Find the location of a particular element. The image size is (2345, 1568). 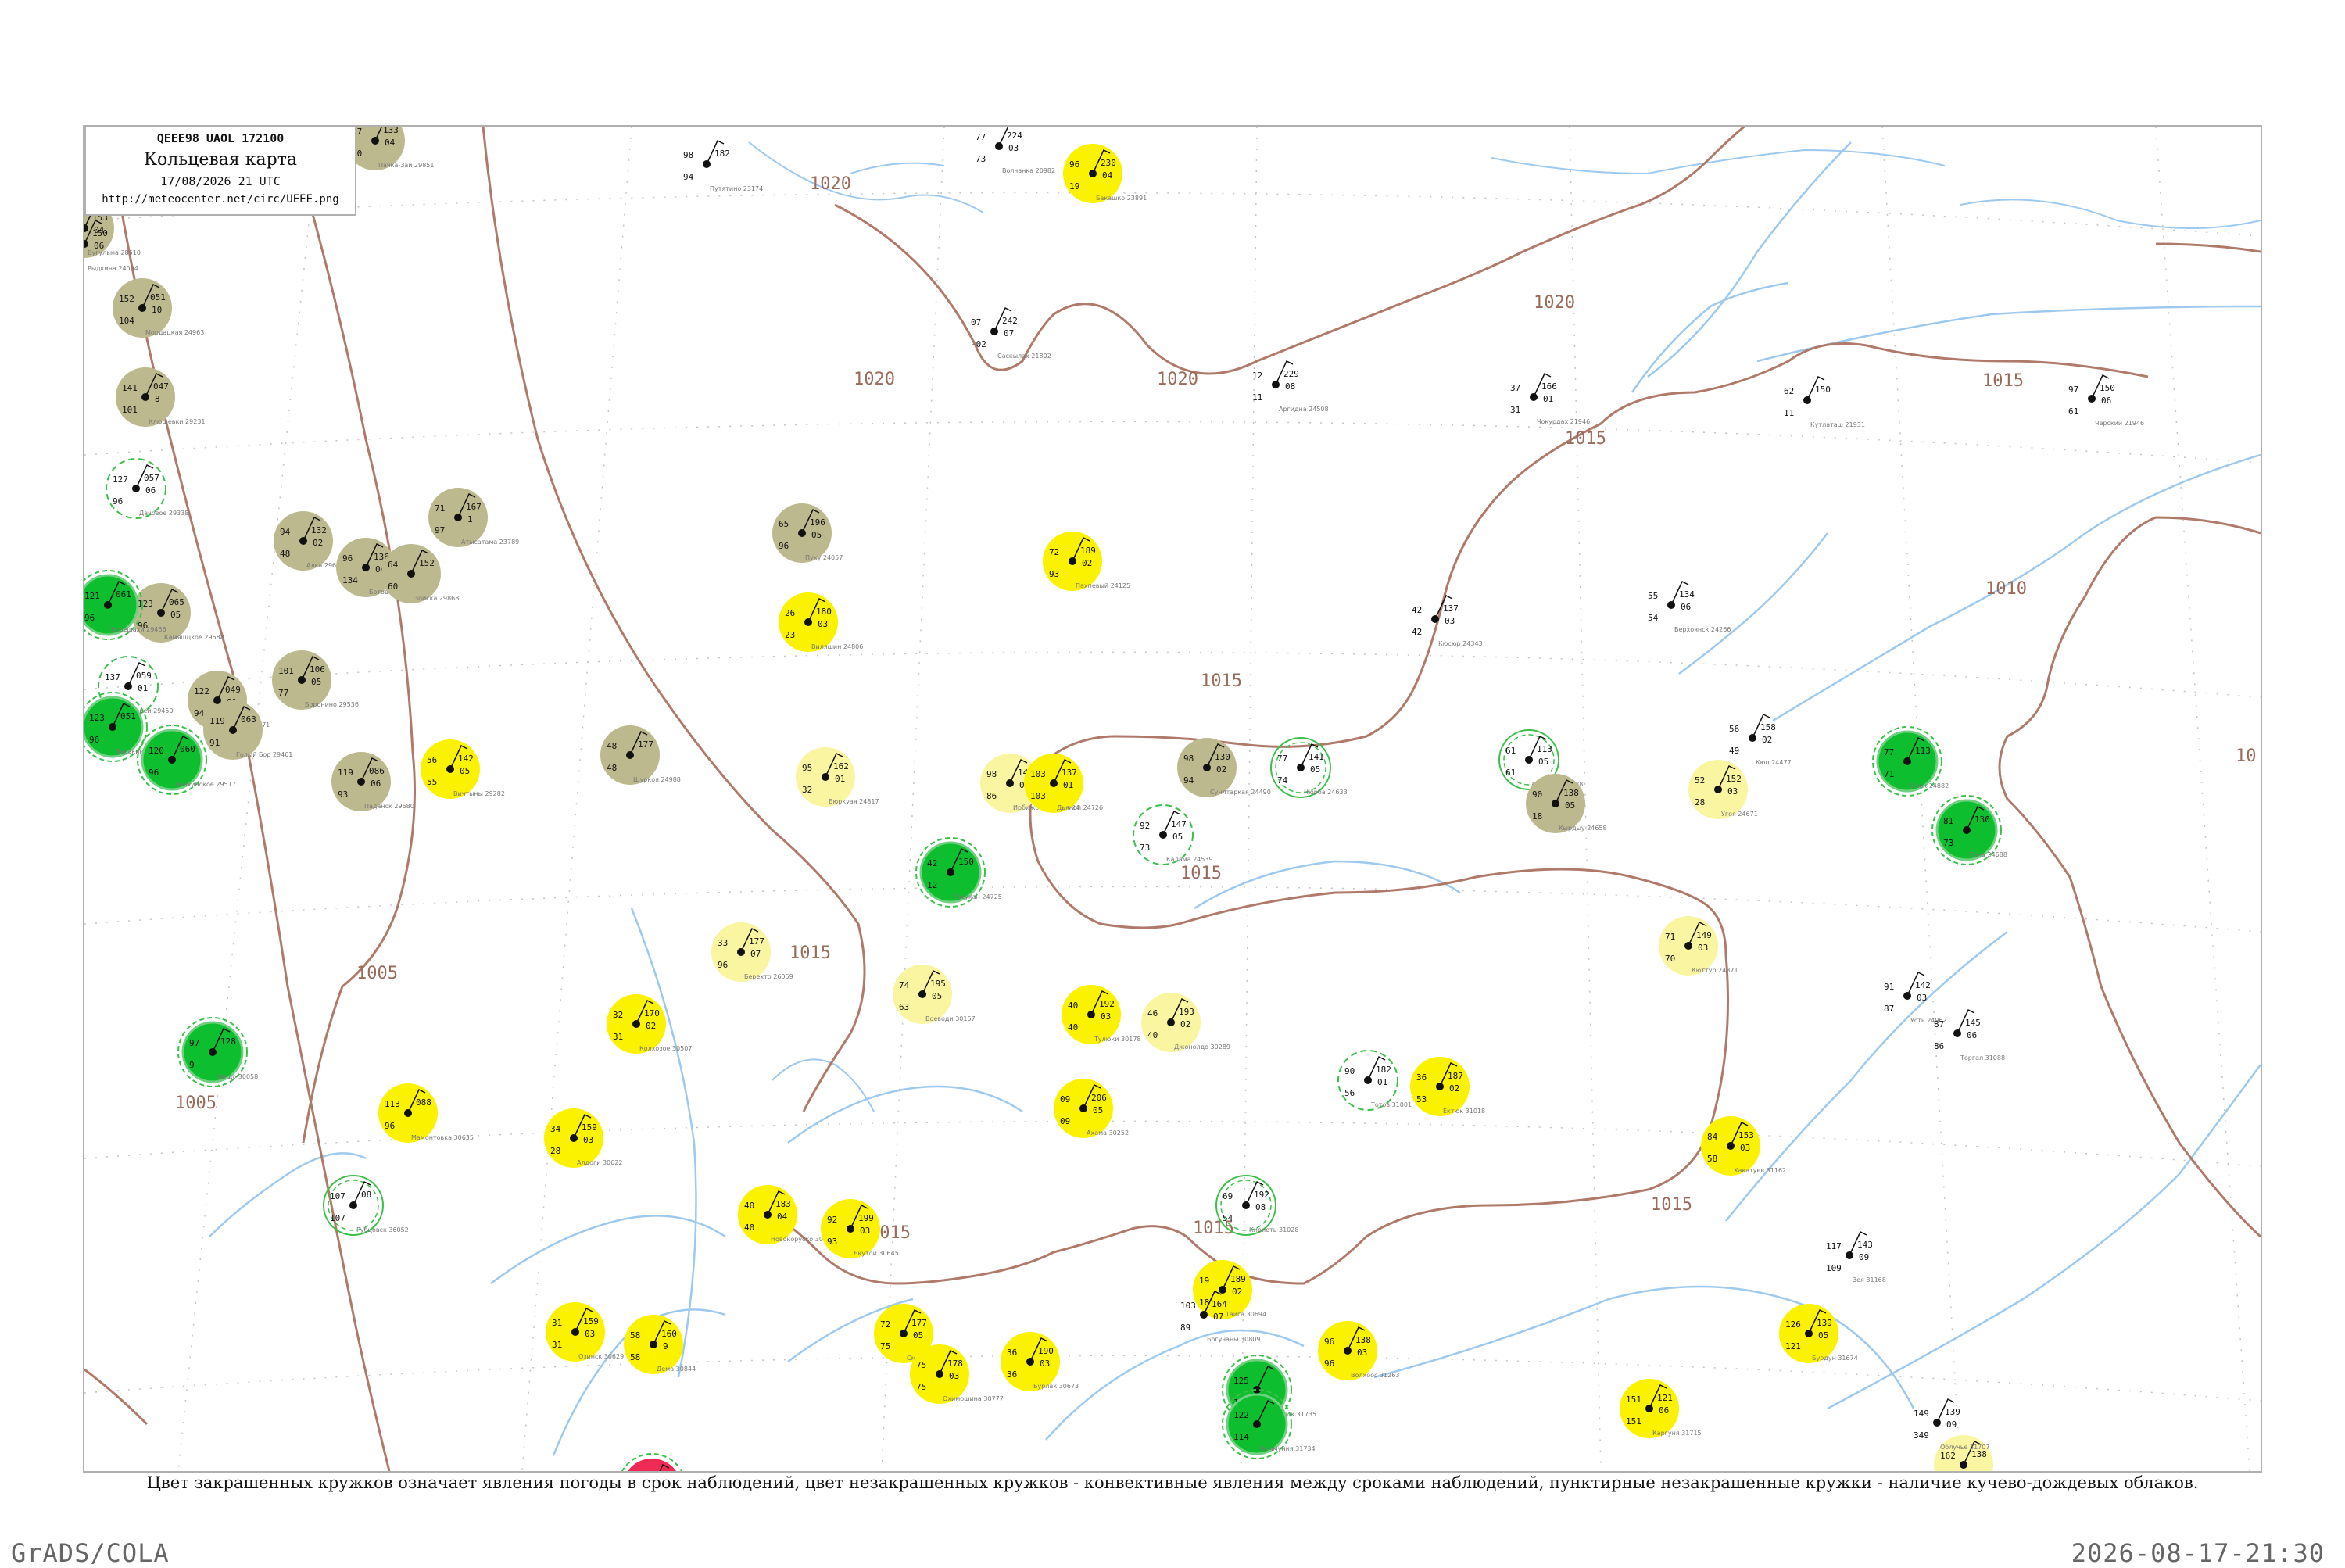

pressure-value: 139 is located at coordinates (1952, 1412).